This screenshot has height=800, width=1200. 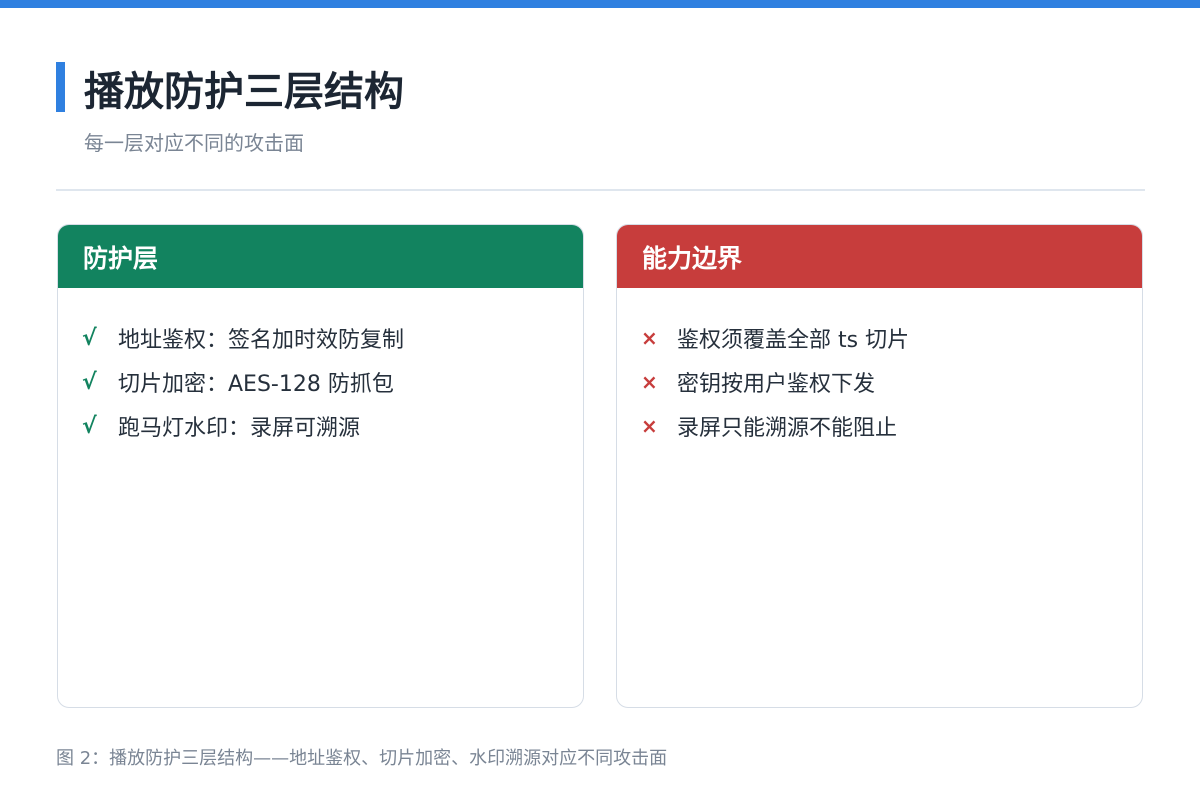 I want to click on protection-panel-header: 防护层, so click(x=320, y=256).